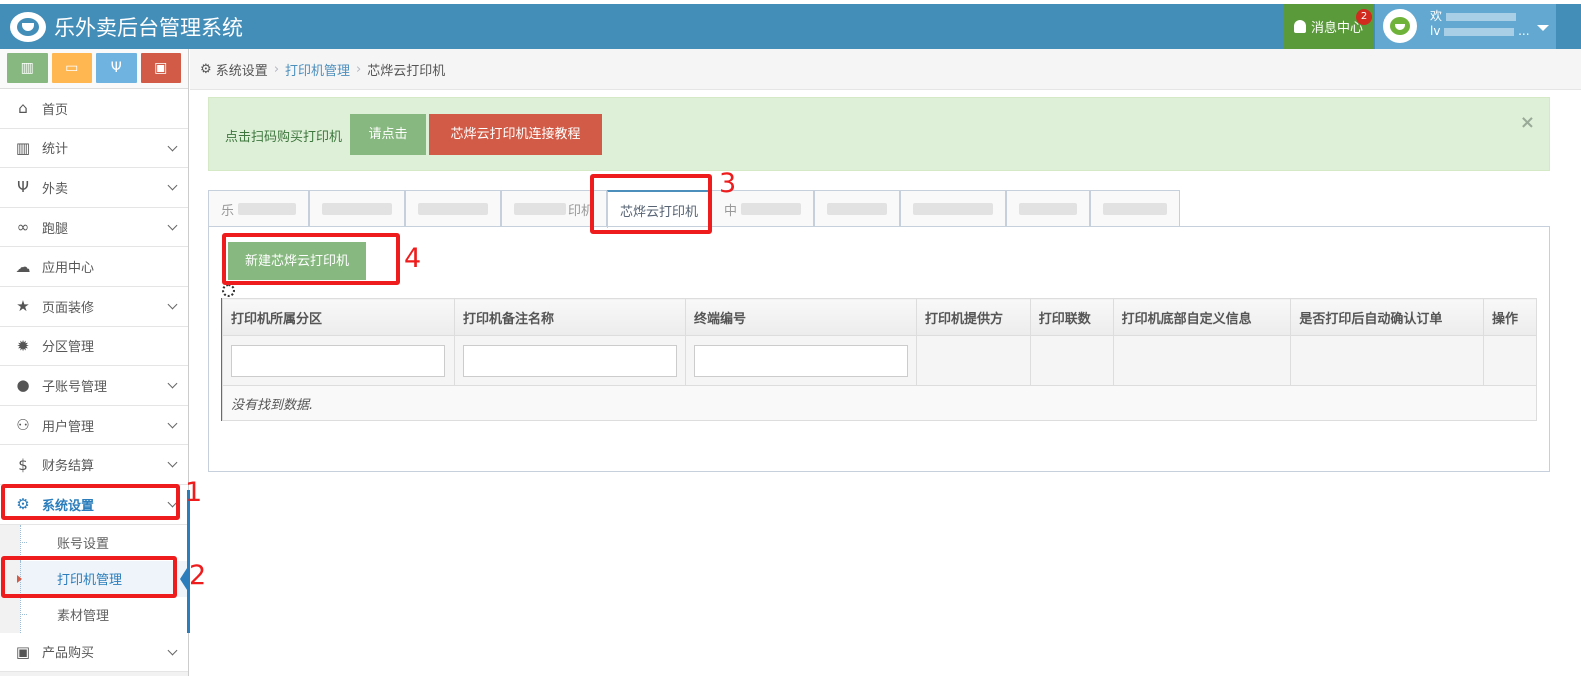 This screenshot has width=1581, height=676. I want to click on column-header: 打印机备注名称, so click(569, 317).